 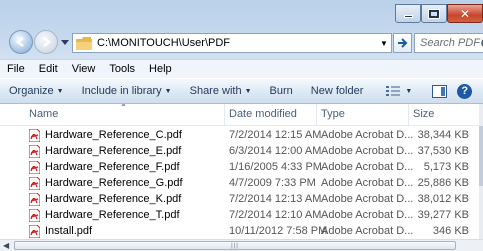 What do you see at coordinates (65, 42) in the screenshot?
I see `recent-pages-dropdown-icon` at bounding box center [65, 42].